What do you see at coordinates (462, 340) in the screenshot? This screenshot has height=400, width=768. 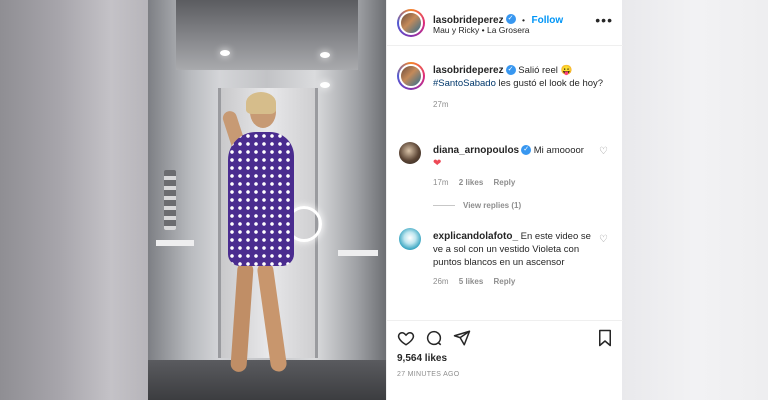 I see `share-paper-plane-icon` at bounding box center [462, 340].